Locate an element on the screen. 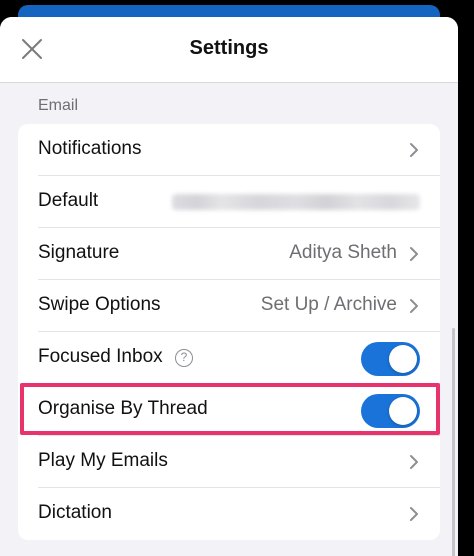 The height and width of the screenshot is (556, 474). settings-header: Settings is located at coordinates (229, 50).